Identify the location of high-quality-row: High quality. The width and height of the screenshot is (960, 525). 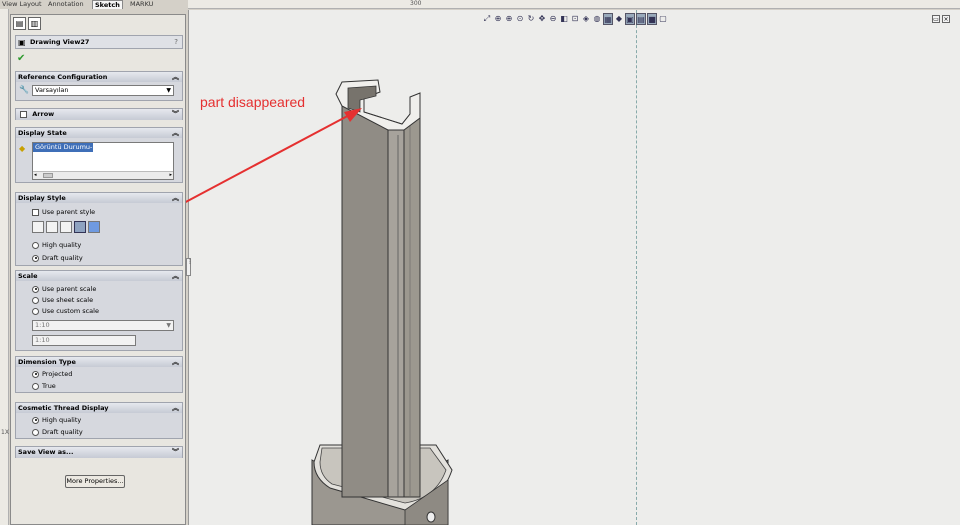
(56, 245).